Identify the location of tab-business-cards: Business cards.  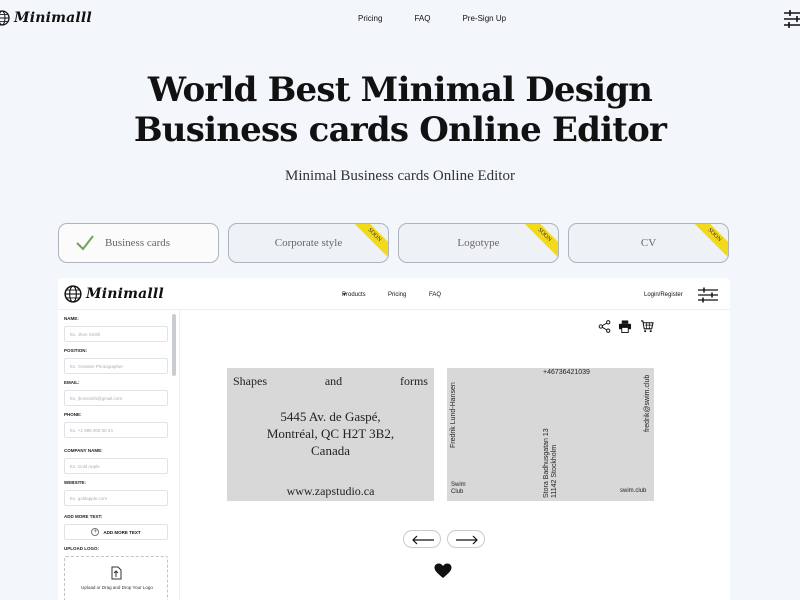
(138, 243).